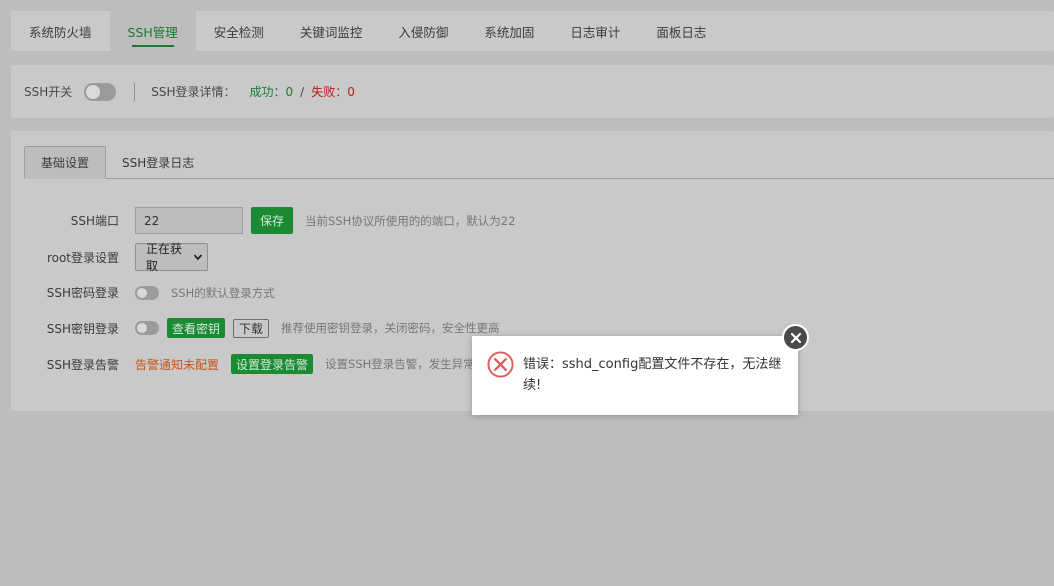 Image resolution: width=1054 pixels, height=586 pixels. I want to click on login-alert-row: SSH登录告警 告警通知未配置 设置登录告警 设置SSH登录告警，发生异常登录, so click(254, 364).